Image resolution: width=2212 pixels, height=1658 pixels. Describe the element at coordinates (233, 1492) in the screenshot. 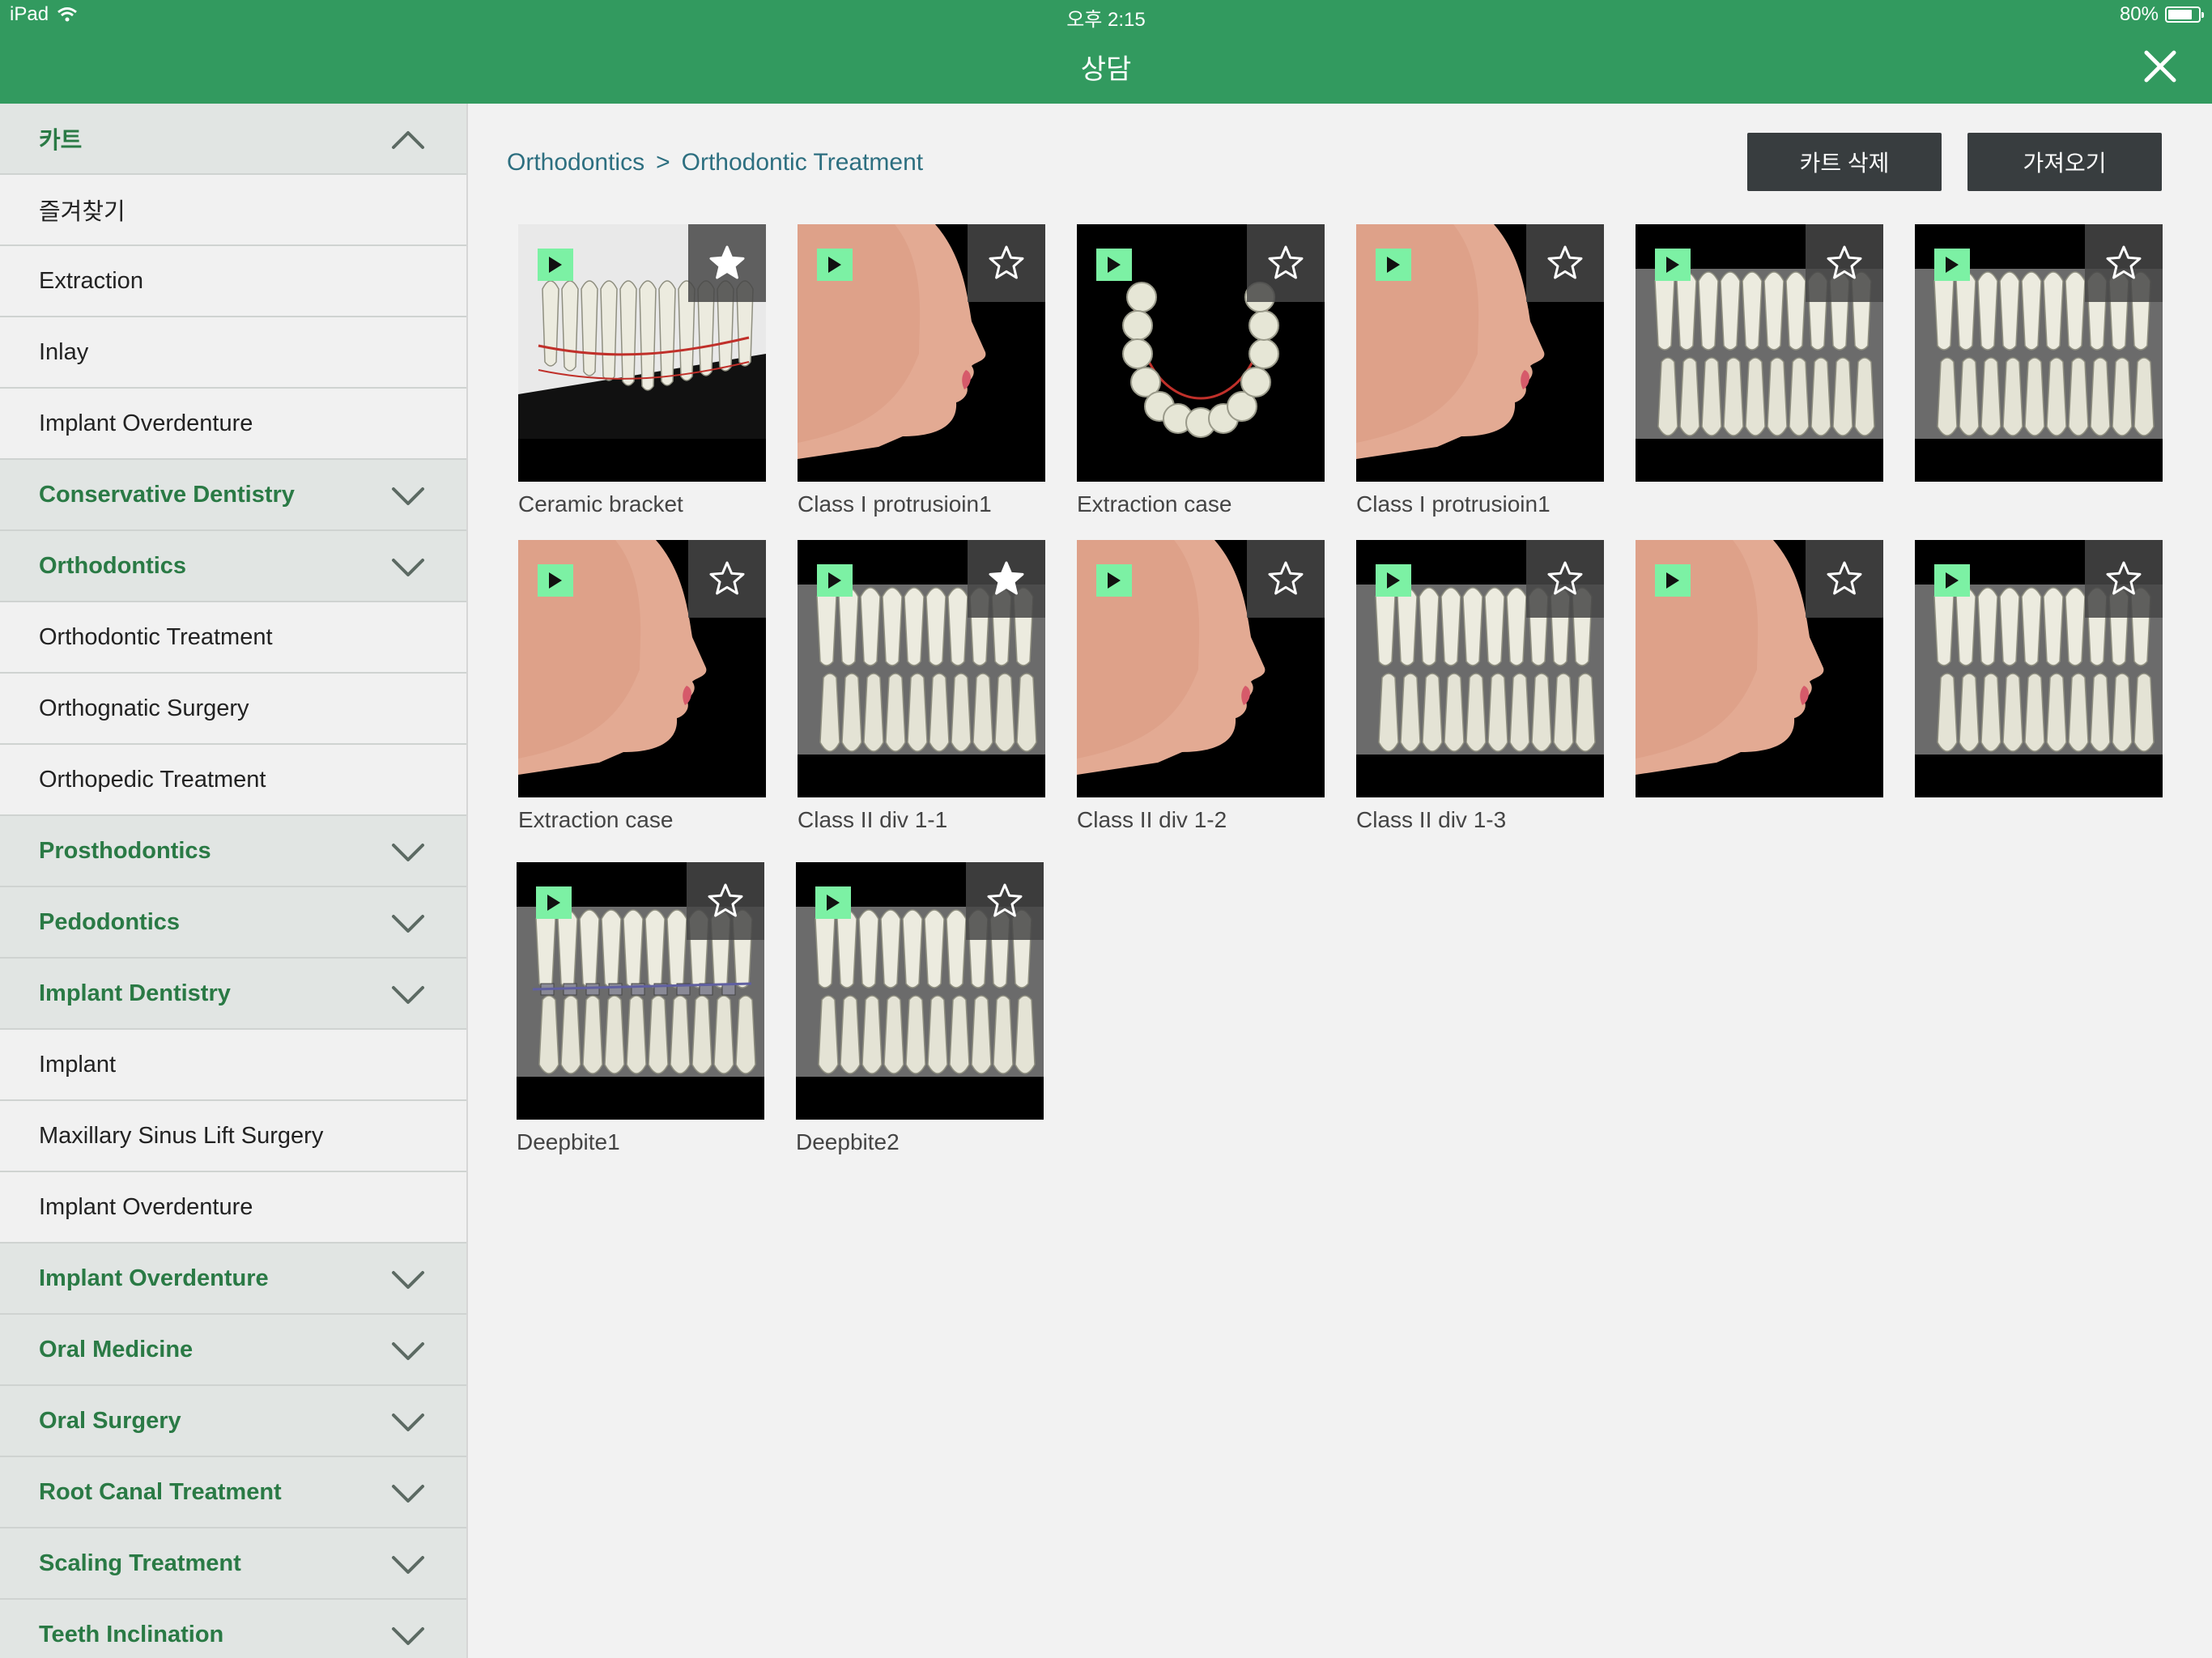

I see `sidebar-category: Root Canal Treatment` at that location.